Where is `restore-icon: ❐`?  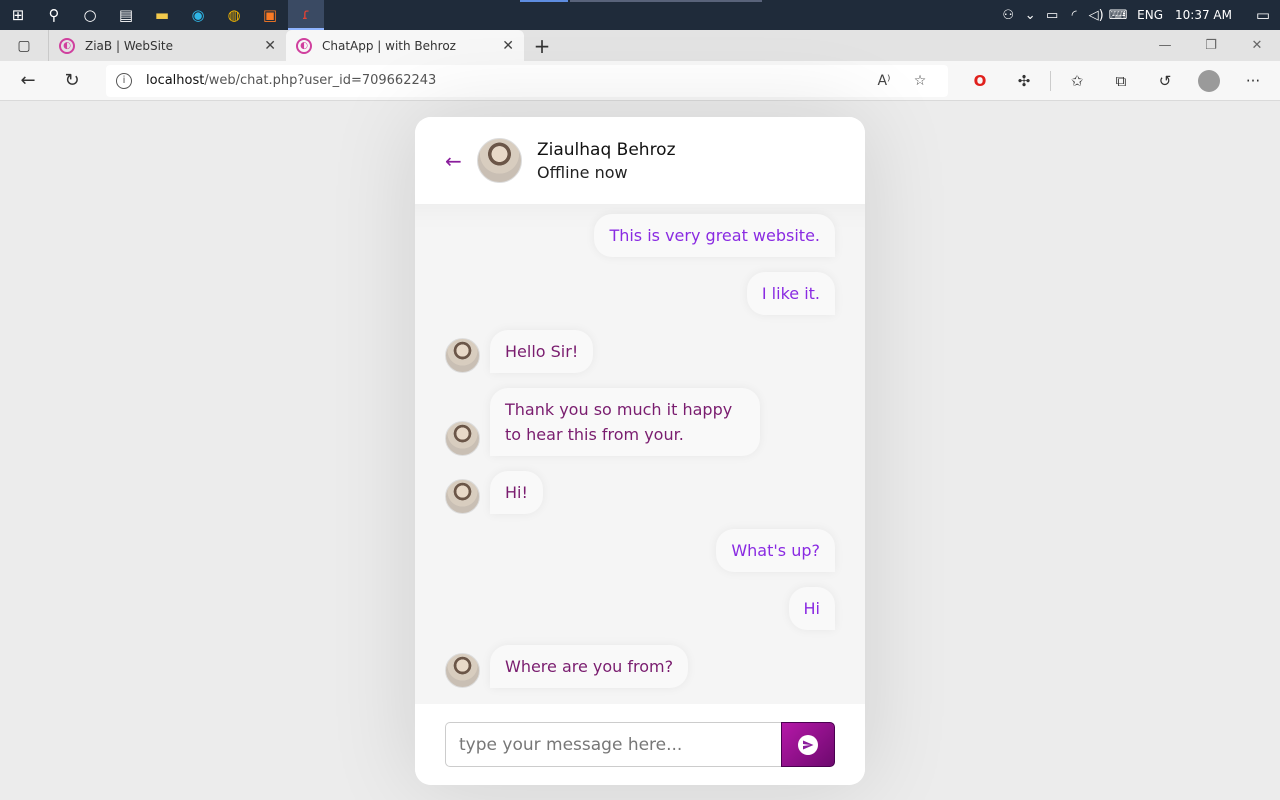 restore-icon: ❐ is located at coordinates (1211, 45).